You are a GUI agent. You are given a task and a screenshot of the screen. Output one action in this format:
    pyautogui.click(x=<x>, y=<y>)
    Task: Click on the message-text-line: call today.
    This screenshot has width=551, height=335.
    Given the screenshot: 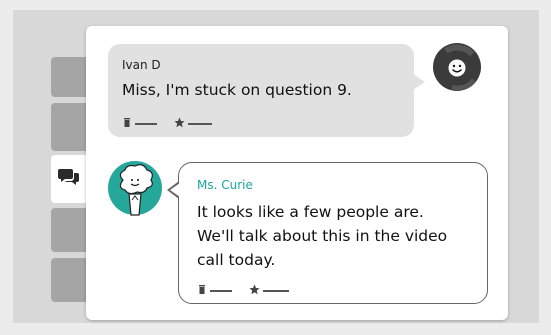 What is the action you would take?
    pyautogui.click(x=236, y=260)
    